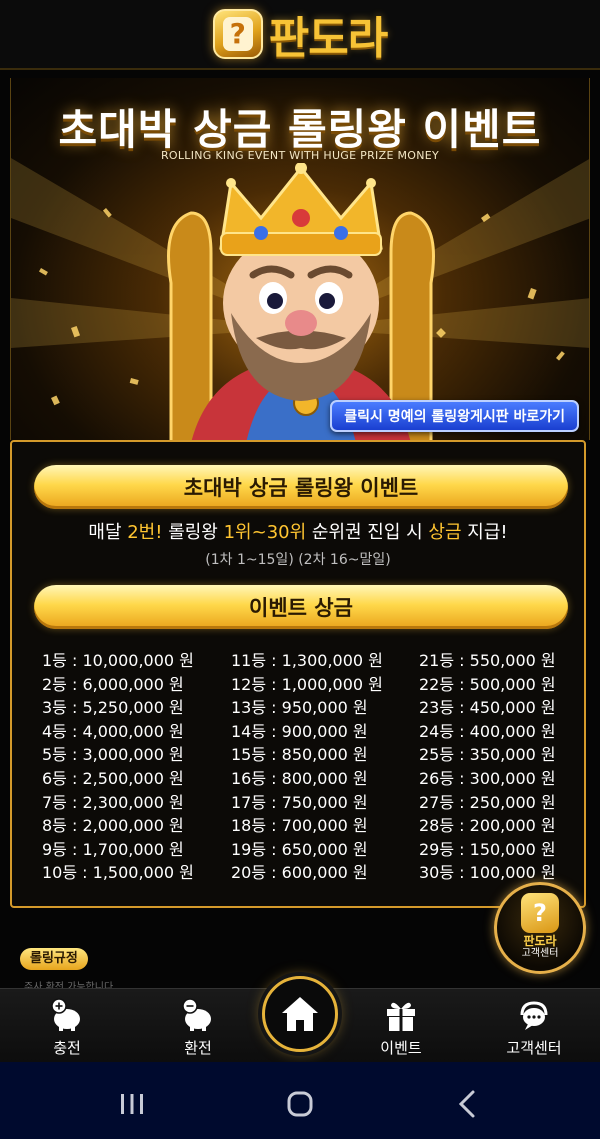  I want to click on desc-highlight: 2번!, so click(145, 532).